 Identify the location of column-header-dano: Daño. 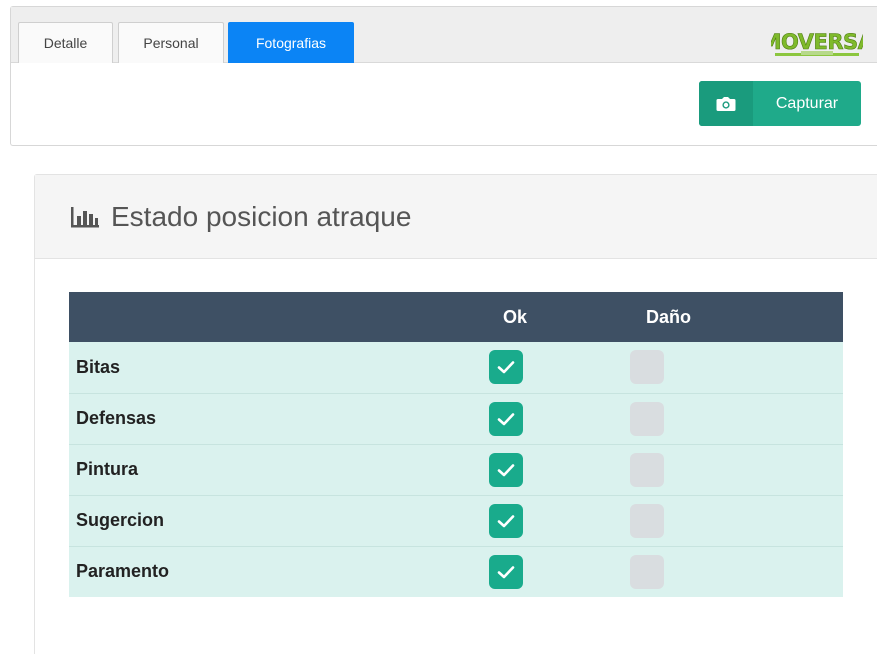
(735, 317).